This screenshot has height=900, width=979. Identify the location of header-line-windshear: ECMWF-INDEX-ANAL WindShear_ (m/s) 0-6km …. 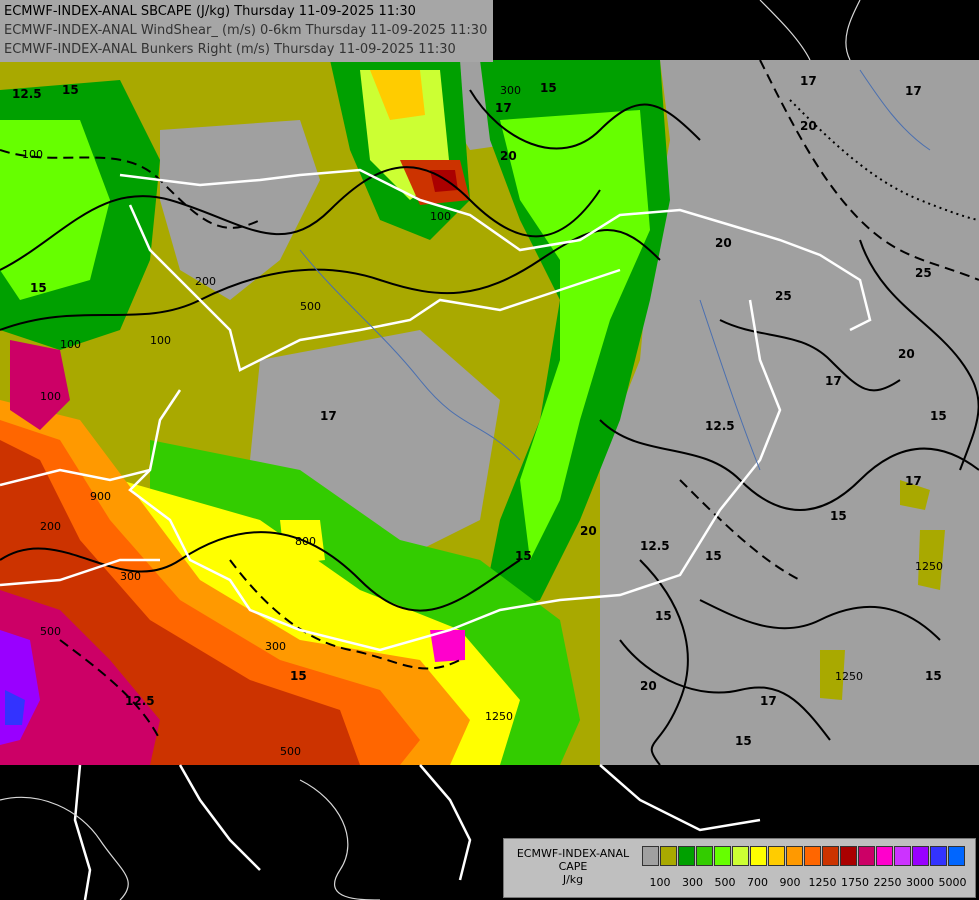
(246, 30).